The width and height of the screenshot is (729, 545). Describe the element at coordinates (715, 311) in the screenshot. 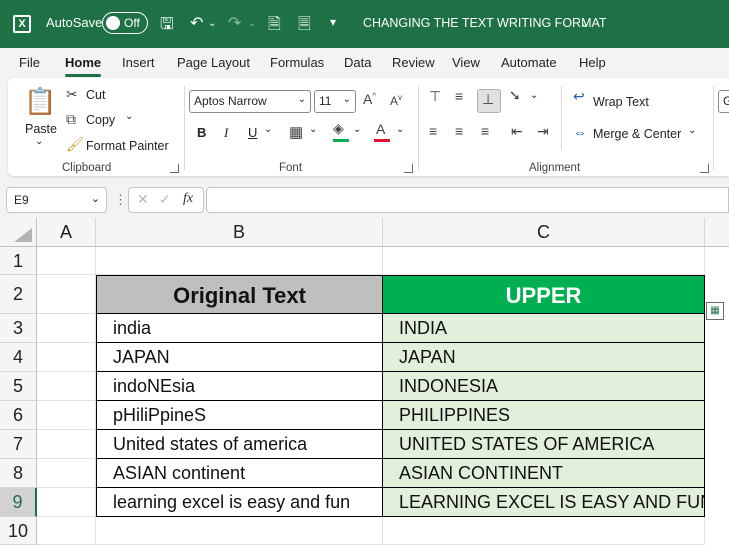

I see `quick-analysis-icon: ▦` at that location.